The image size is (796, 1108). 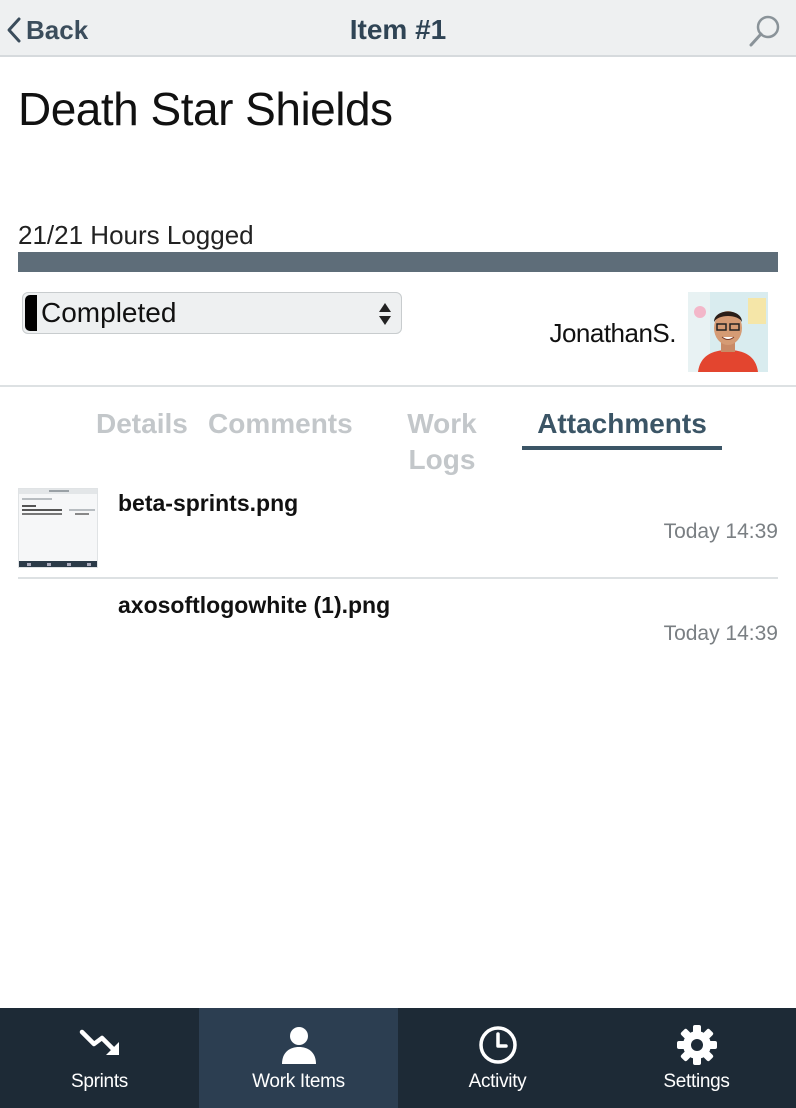 What do you see at coordinates (696, 1045) in the screenshot?
I see `gear-icon` at bounding box center [696, 1045].